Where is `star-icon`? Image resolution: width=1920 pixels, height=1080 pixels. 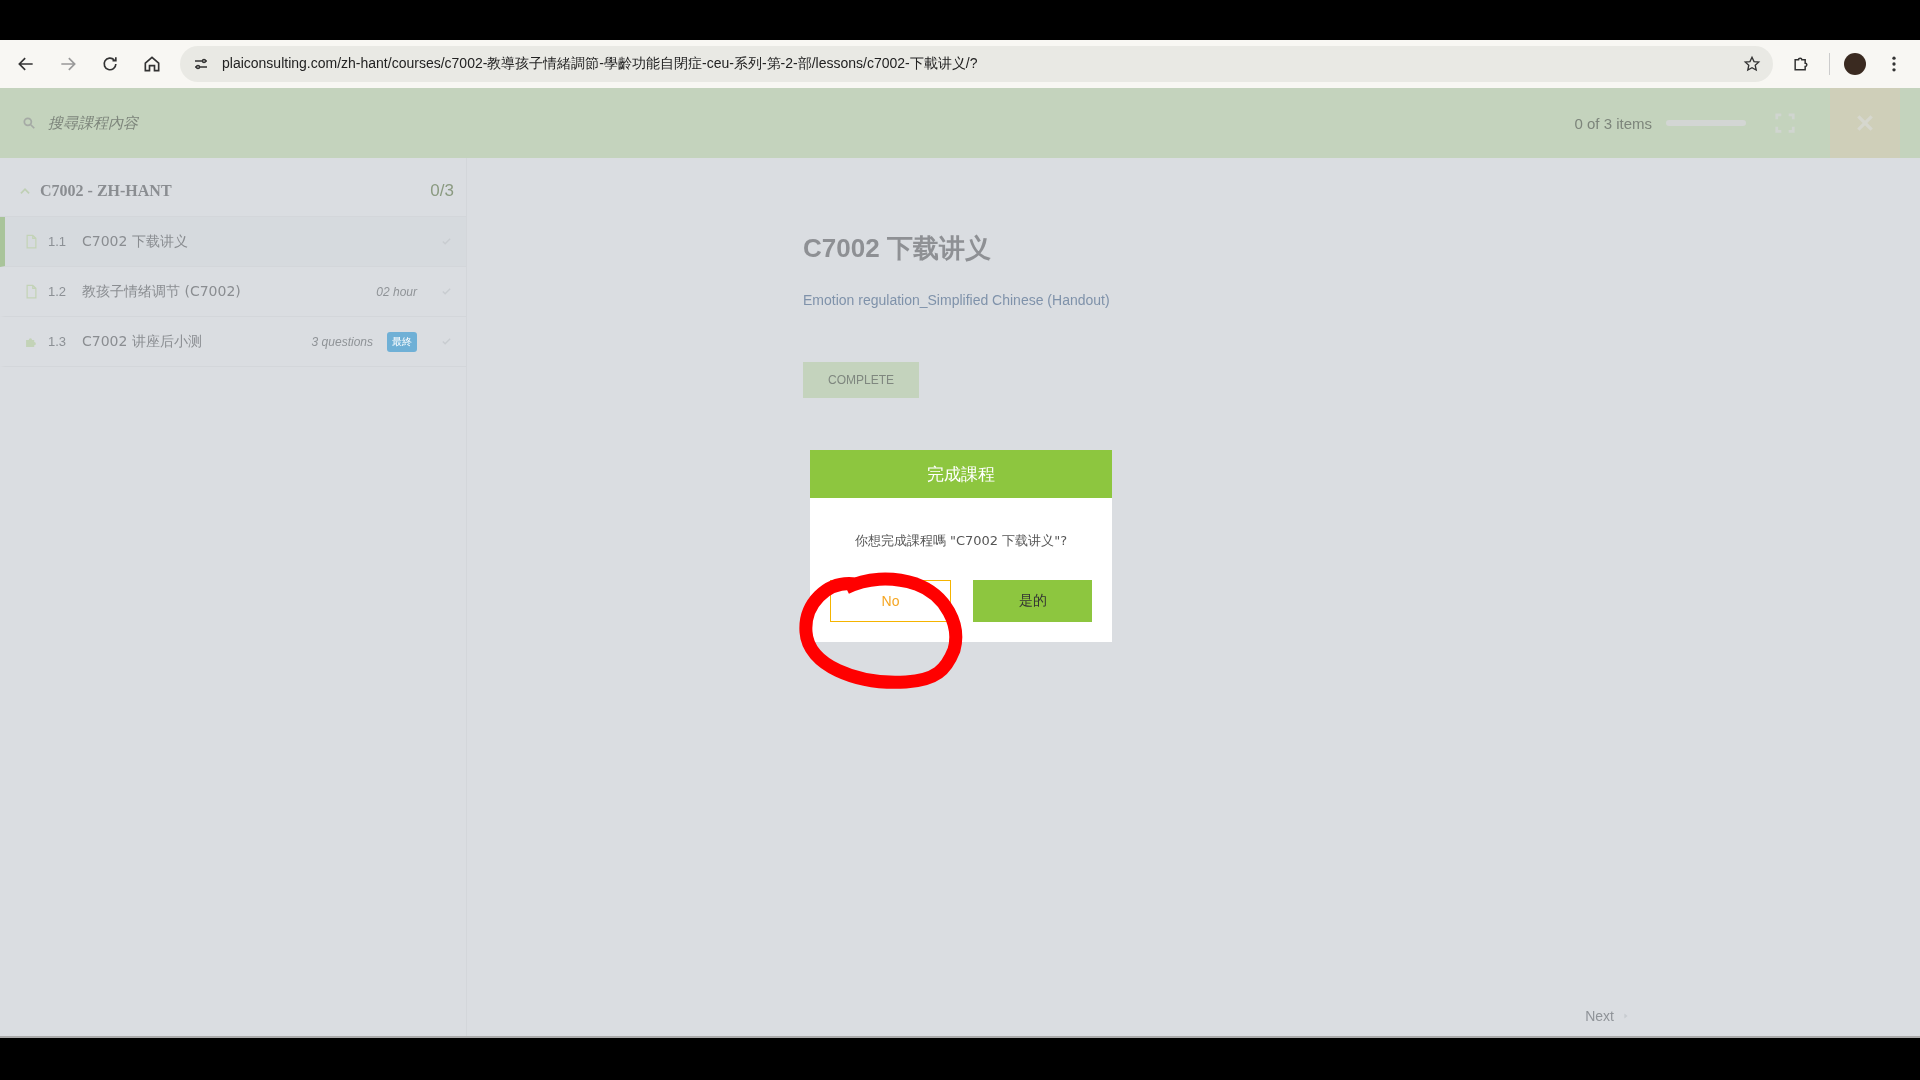
star-icon is located at coordinates (1752, 64).